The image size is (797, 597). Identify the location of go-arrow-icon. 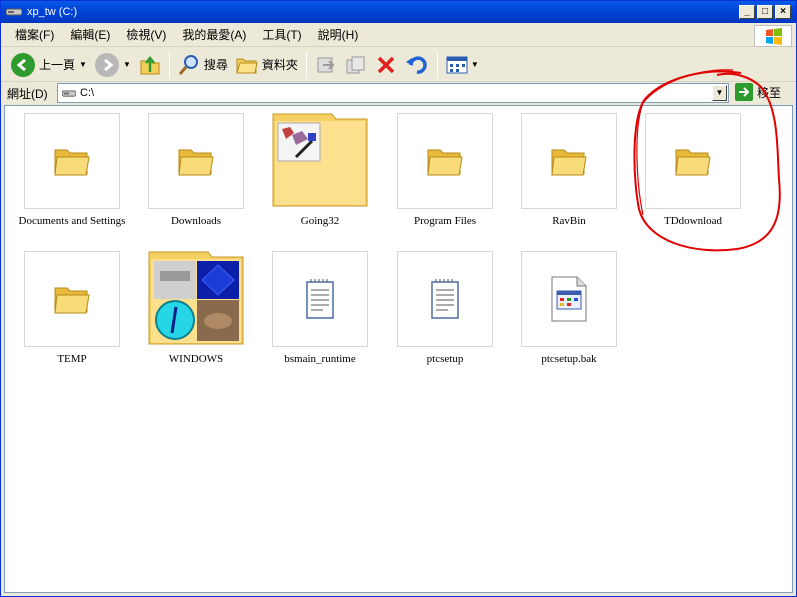
(744, 92).